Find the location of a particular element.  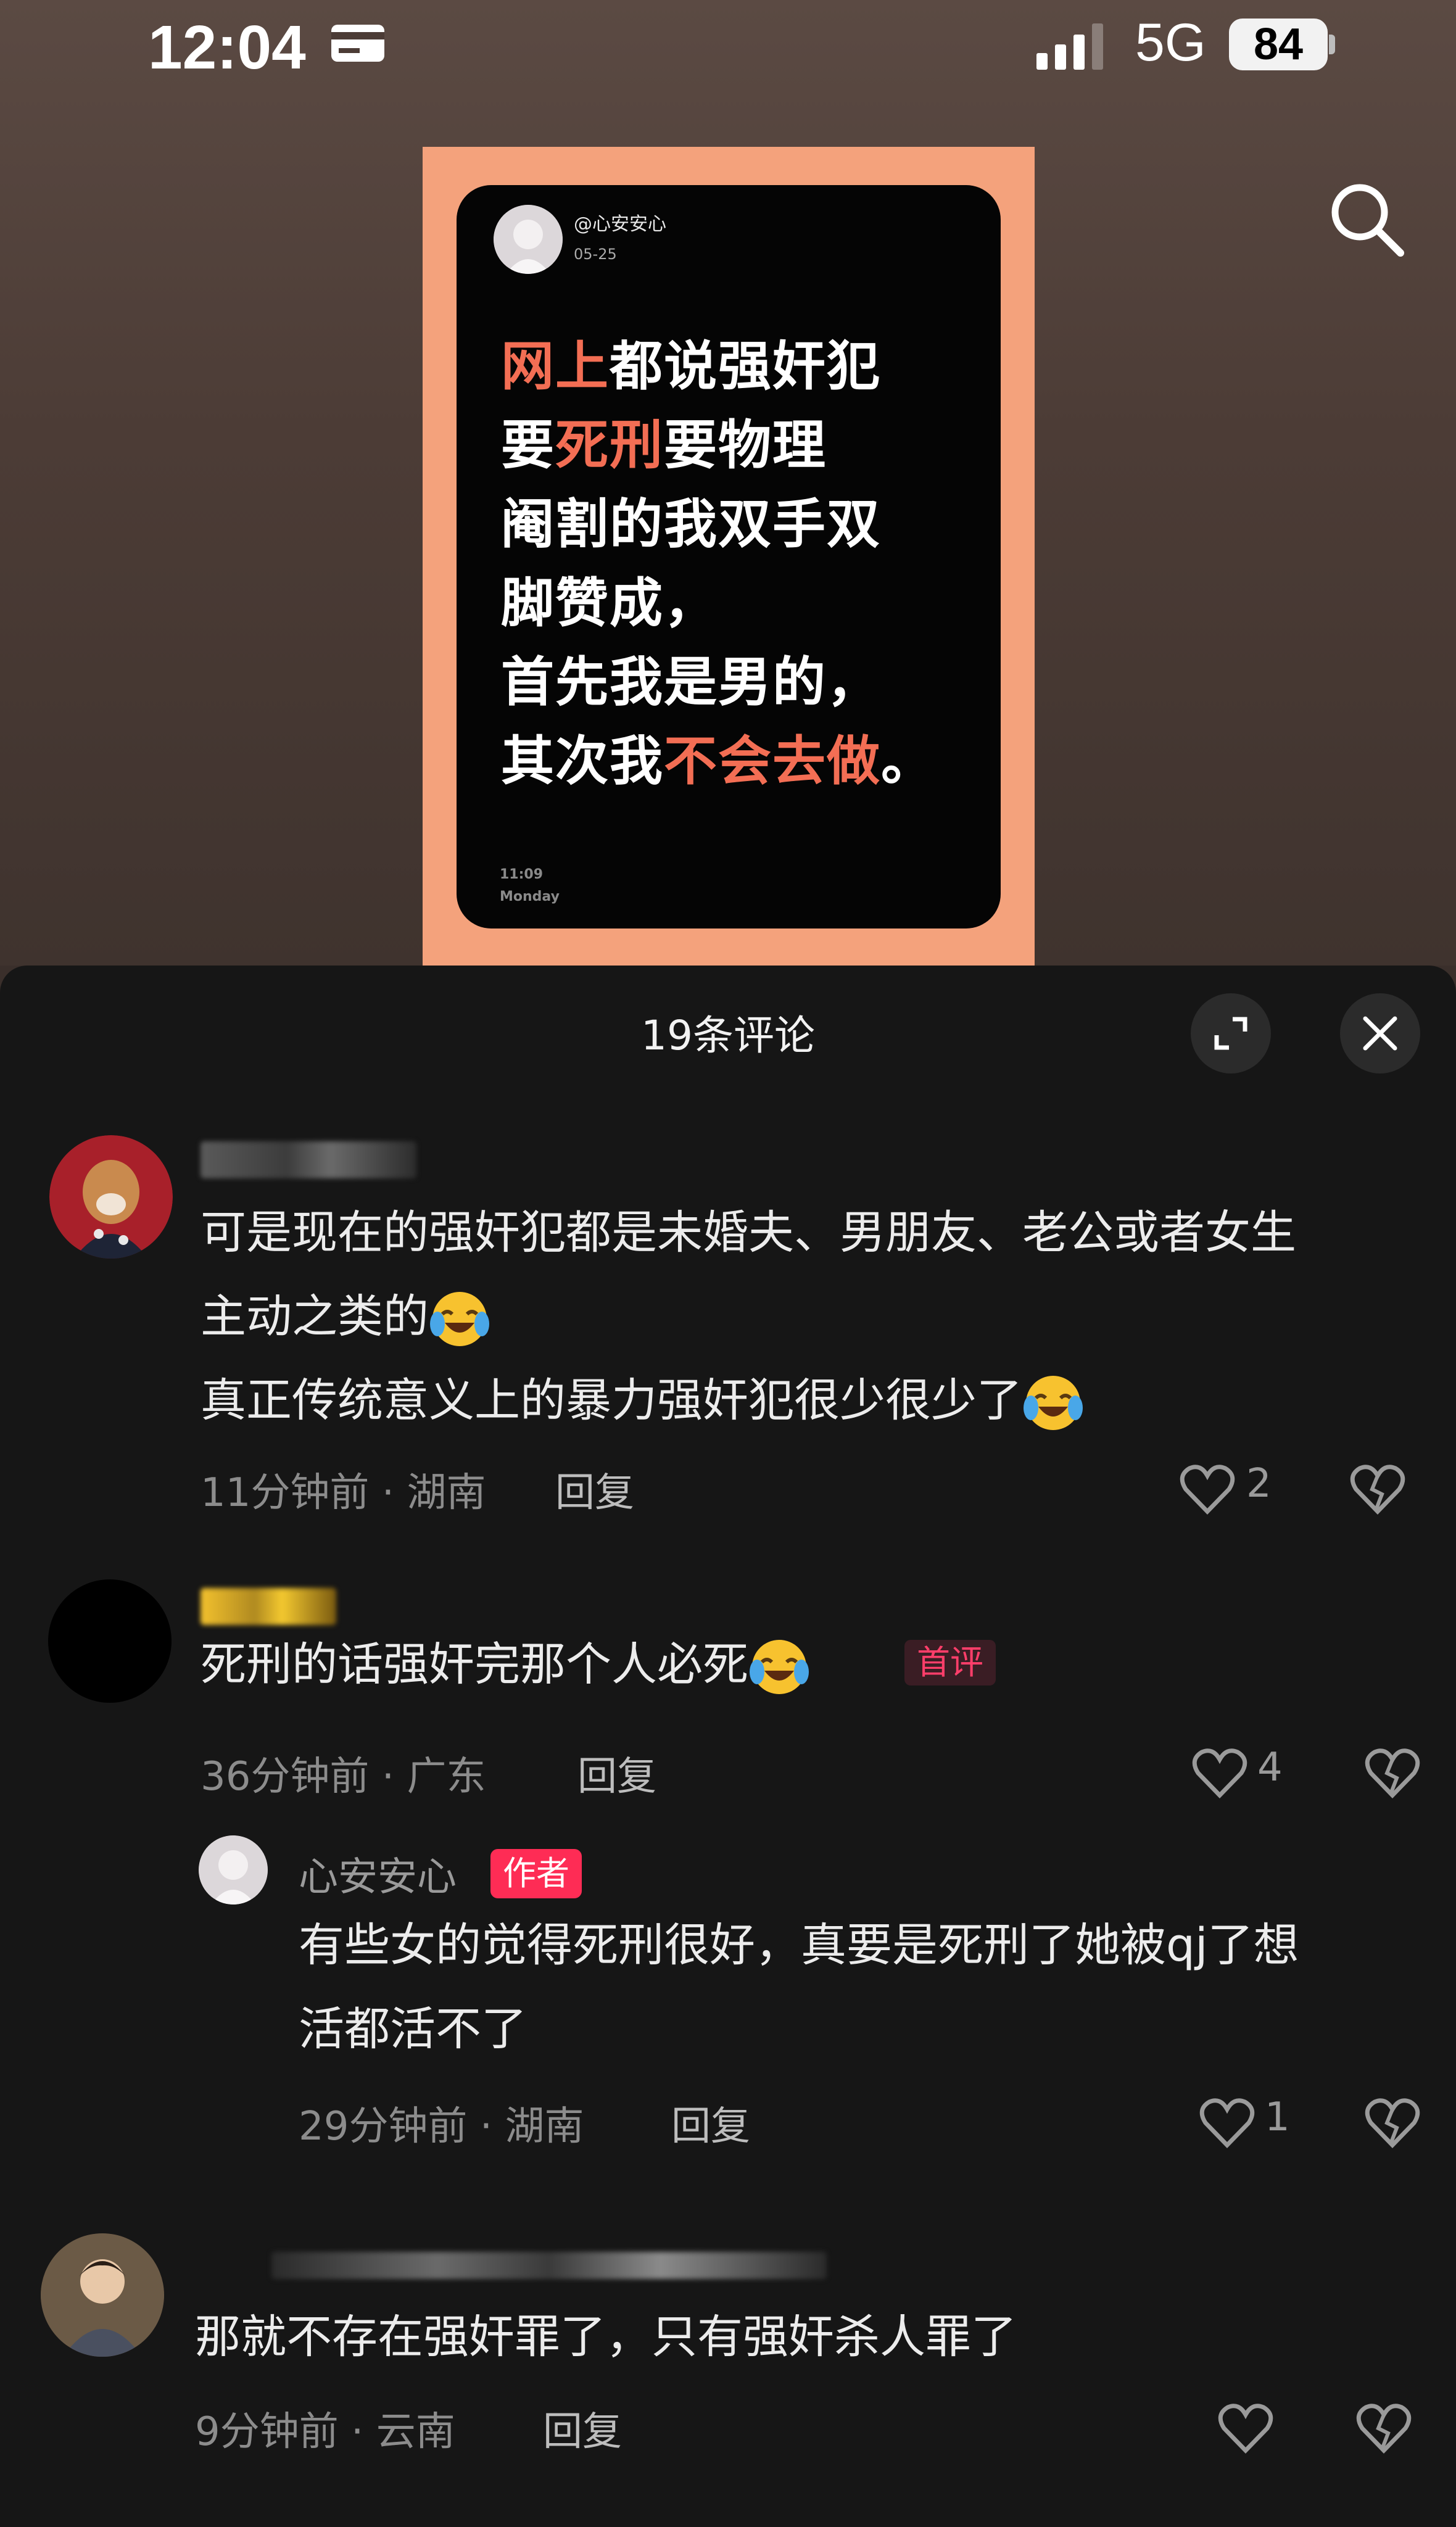

comment-text: 死刑的话强奸完那个人必死 is located at coordinates (814, 1664).